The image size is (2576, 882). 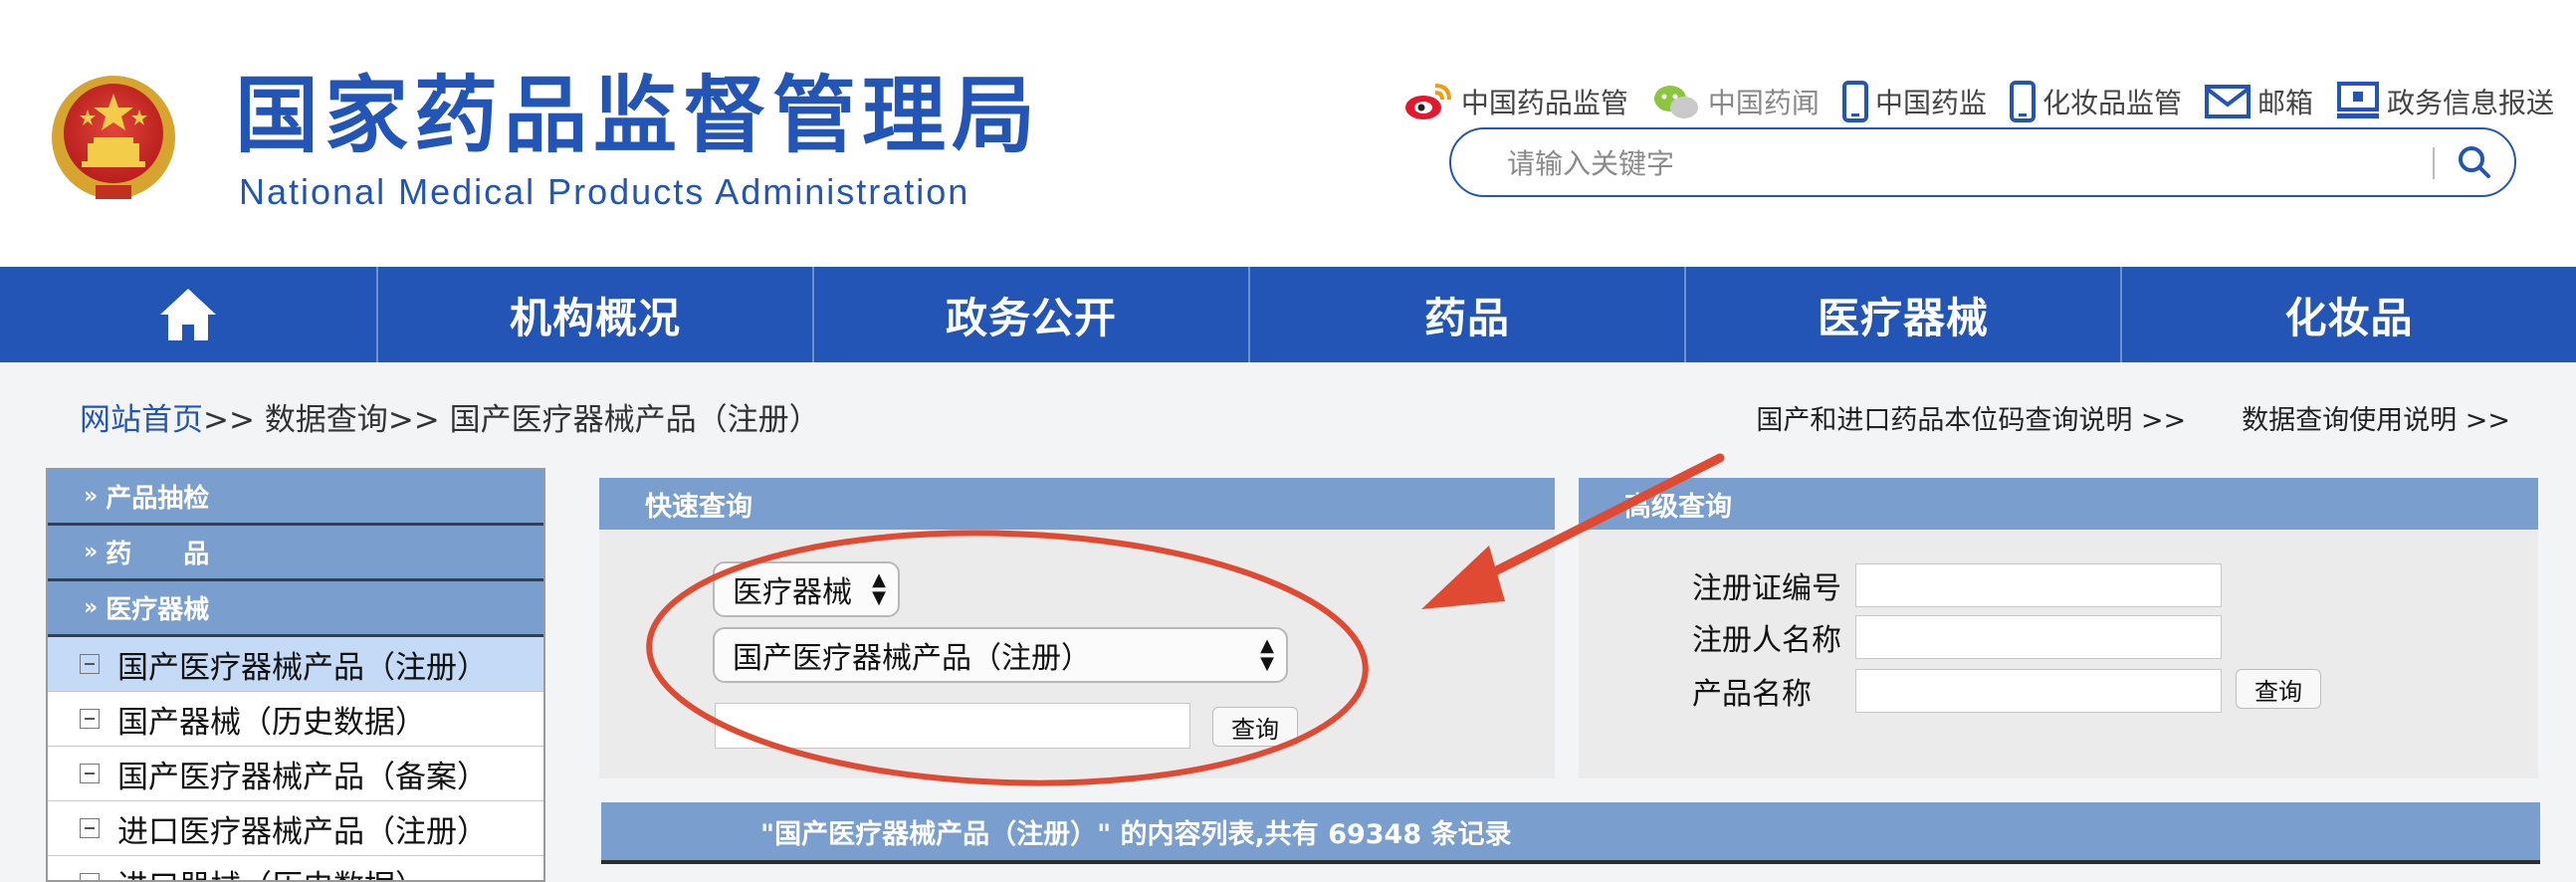 I want to click on sidebar-item-import-registered: 进口医疗器械产品（注册）, so click(x=295, y=828).